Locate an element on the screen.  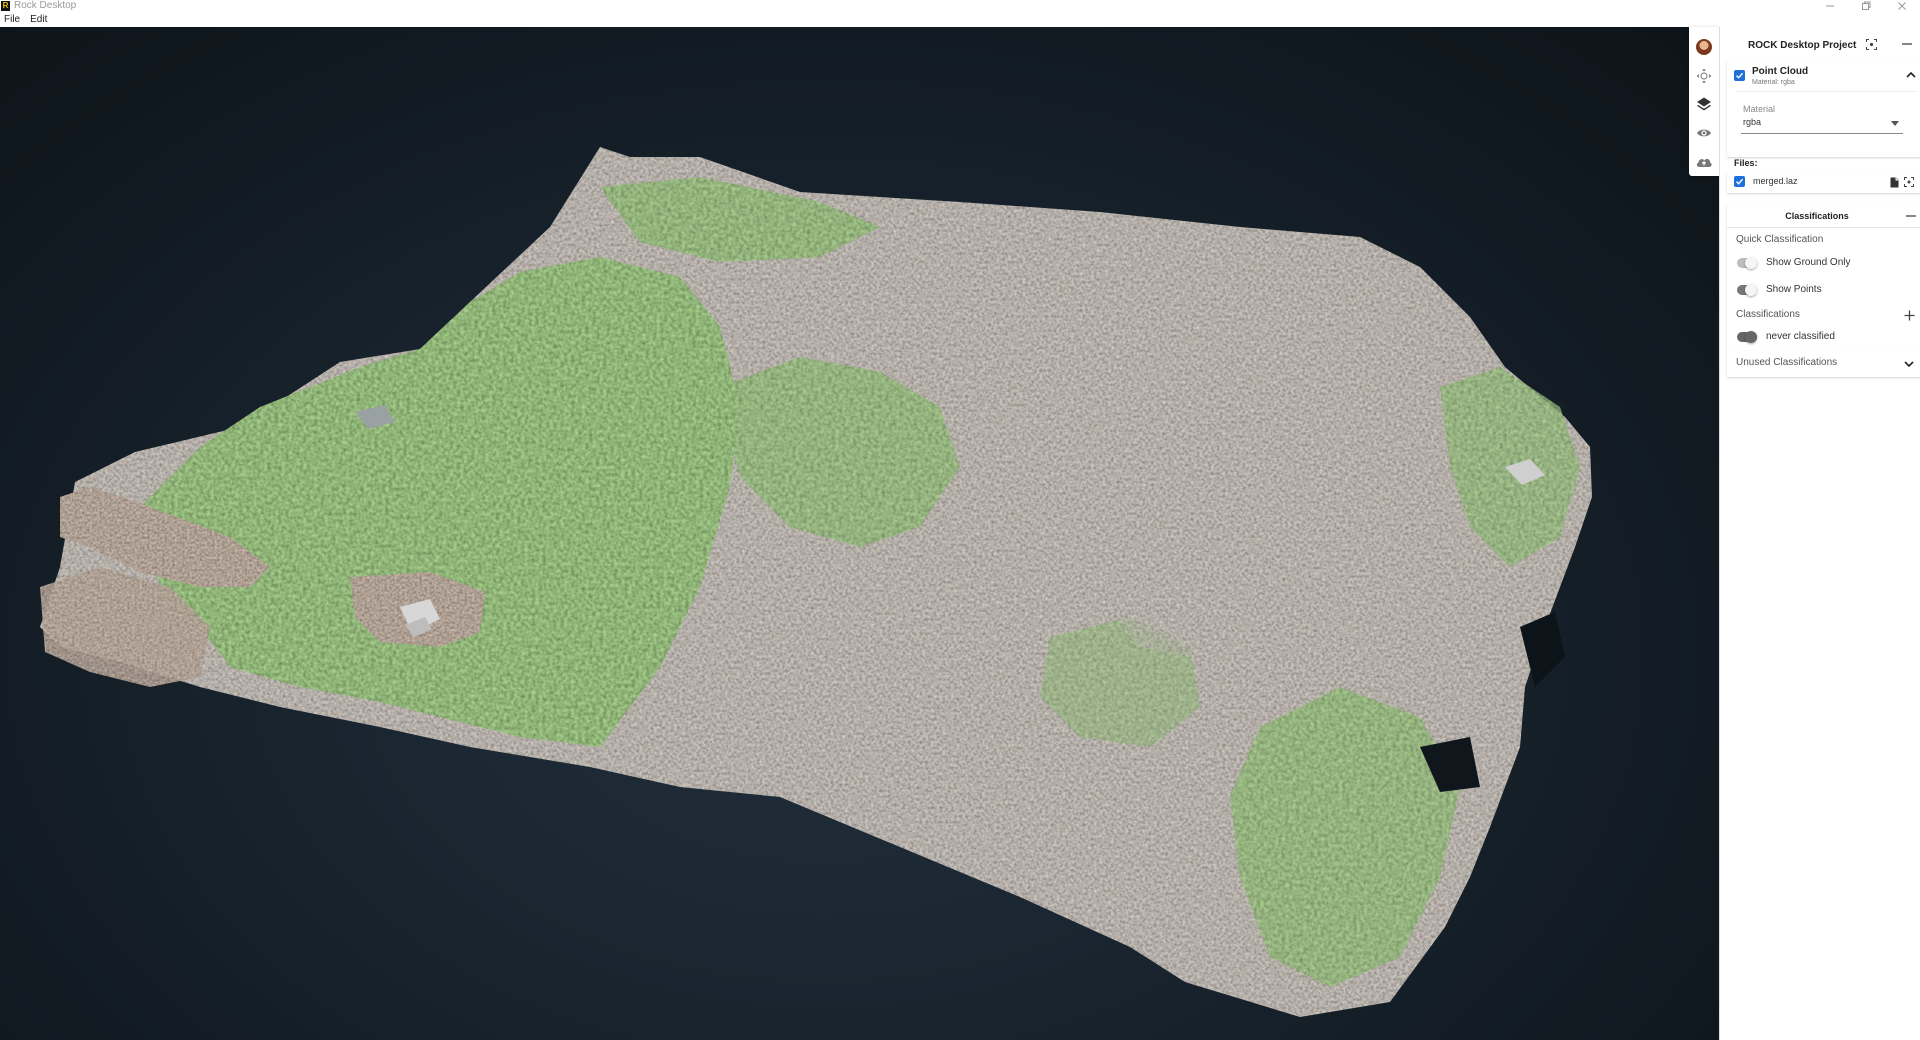
collapse-point-cloud-button is located at coordinates (1911, 74).